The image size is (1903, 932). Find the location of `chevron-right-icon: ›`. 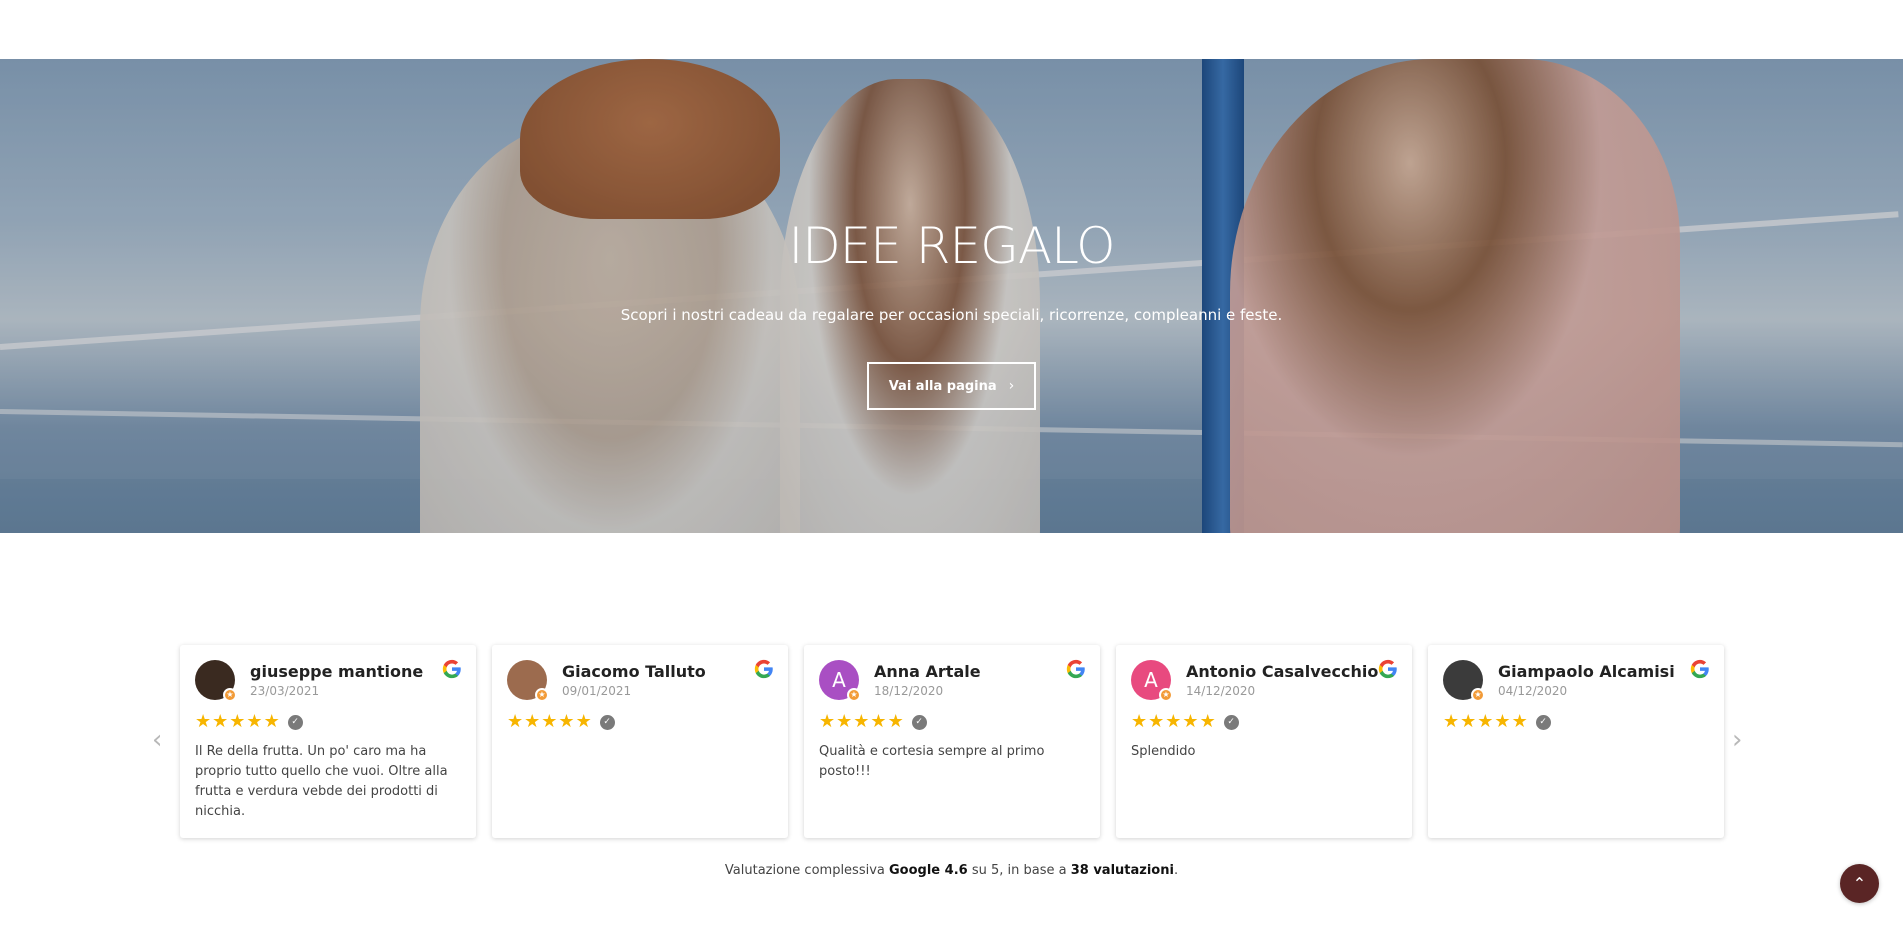

chevron-right-icon: › is located at coordinates (1011, 386).